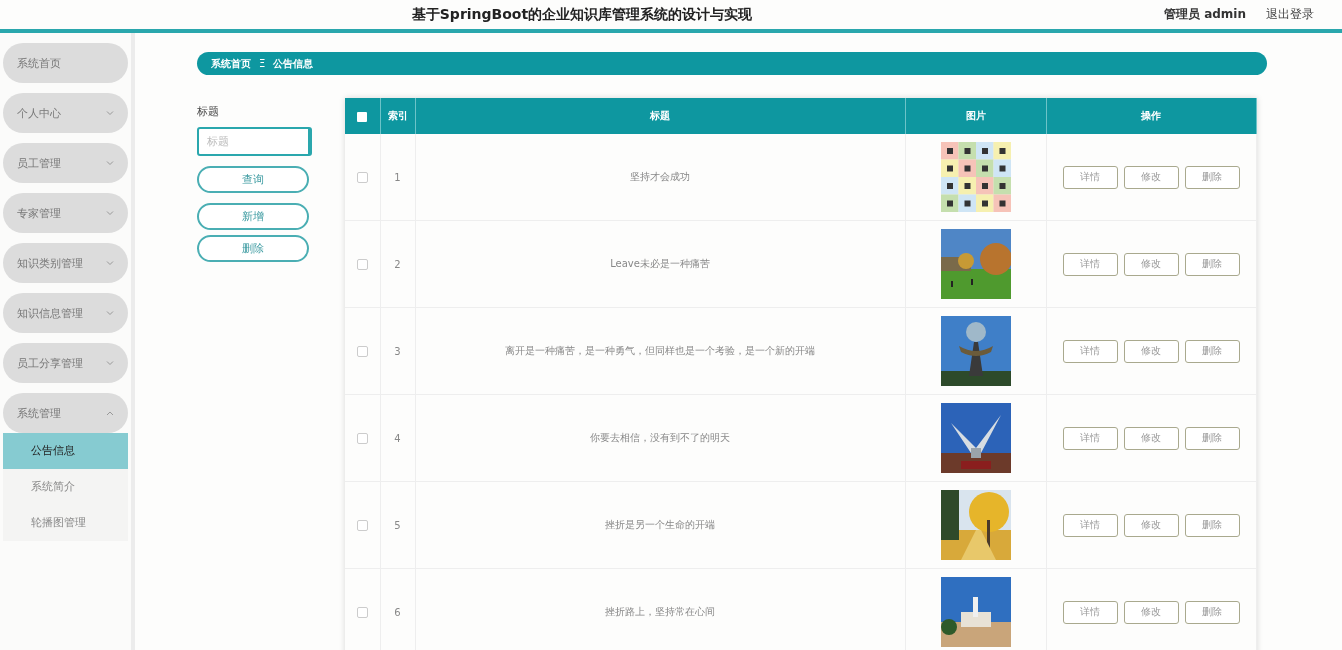 The width and height of the screenshot is (1342, 650). I want to click on menu-item: 员工管理, so click(65, 163).